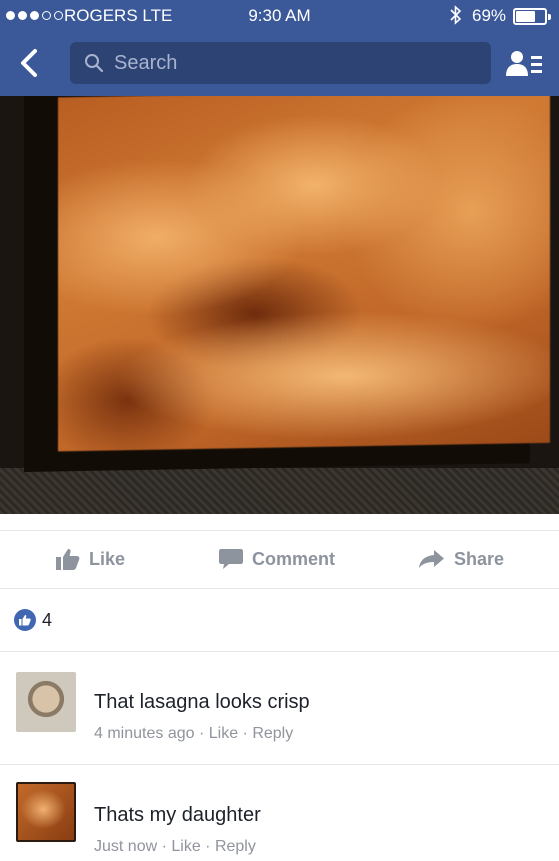  What do you see at coordinates (202, 702) in the screenshot?
I see `comment-text: That lasagna looks crisp` at bounding box center [202, 702].